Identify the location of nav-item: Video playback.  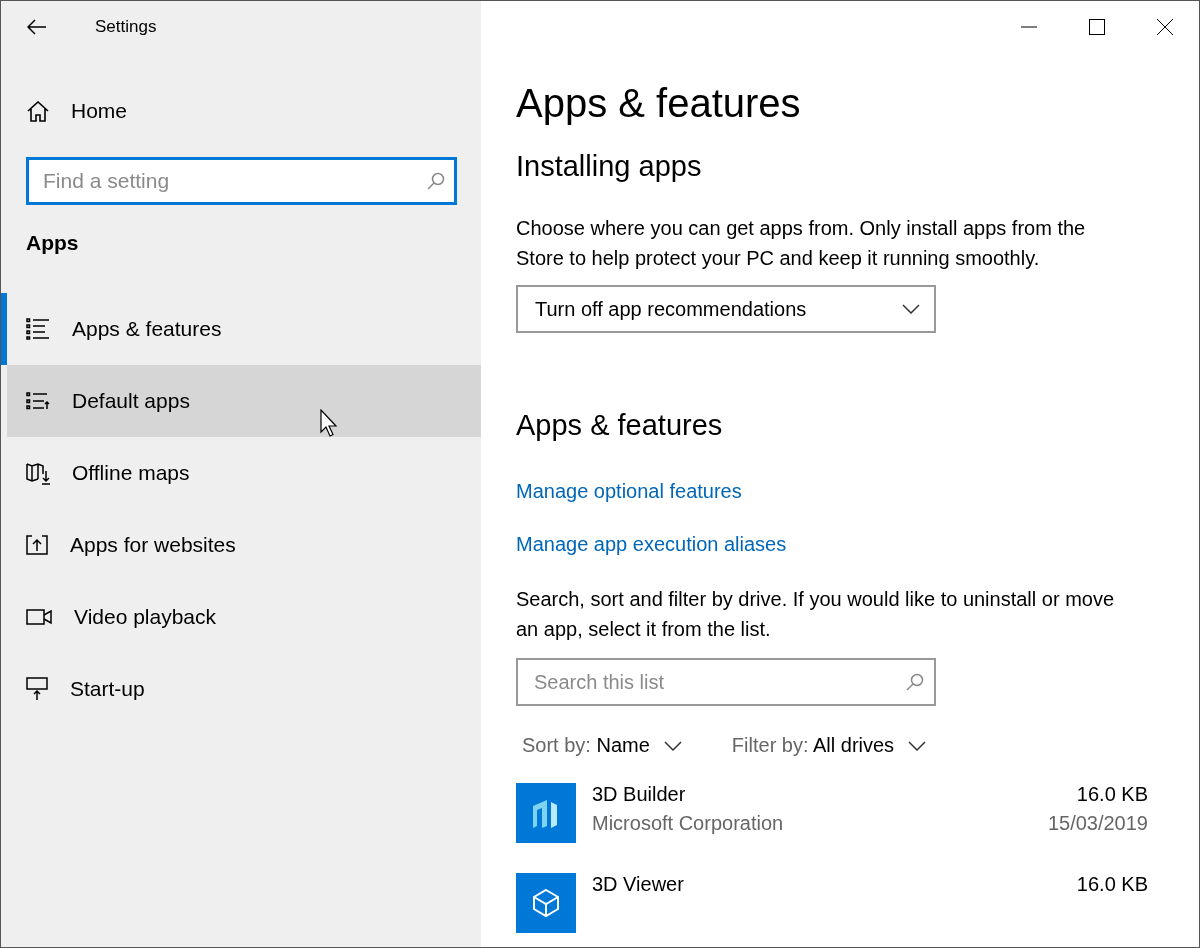
(241, 617).